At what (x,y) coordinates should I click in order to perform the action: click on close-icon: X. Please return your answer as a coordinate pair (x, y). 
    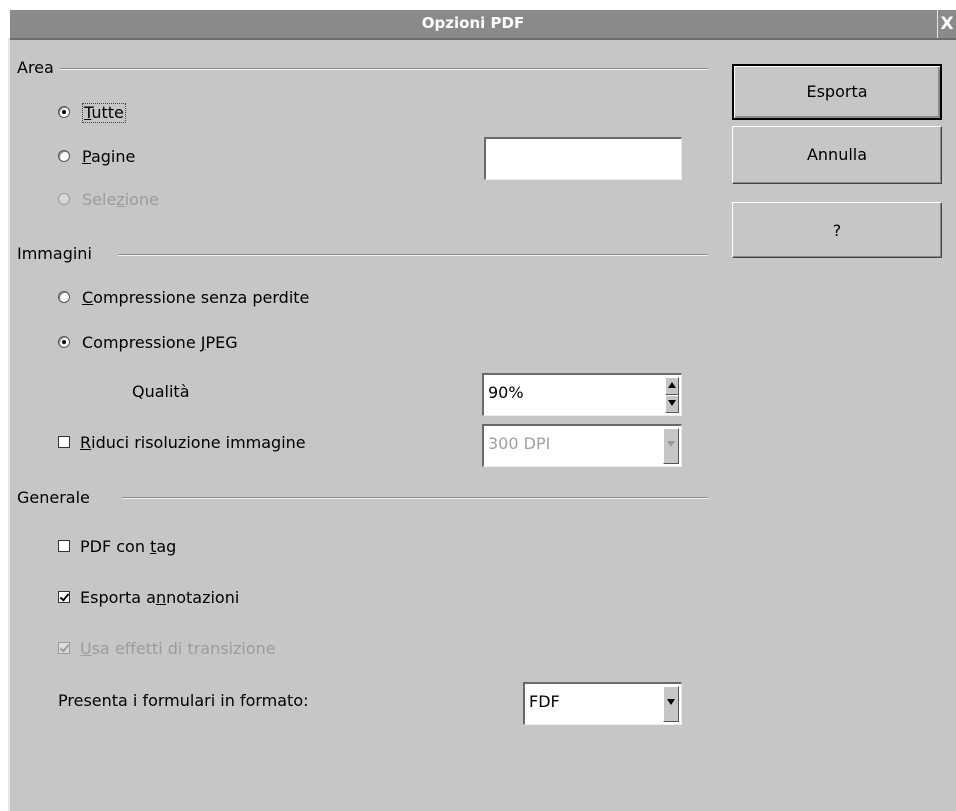
    Looking at the image, I should click on (946, 24).